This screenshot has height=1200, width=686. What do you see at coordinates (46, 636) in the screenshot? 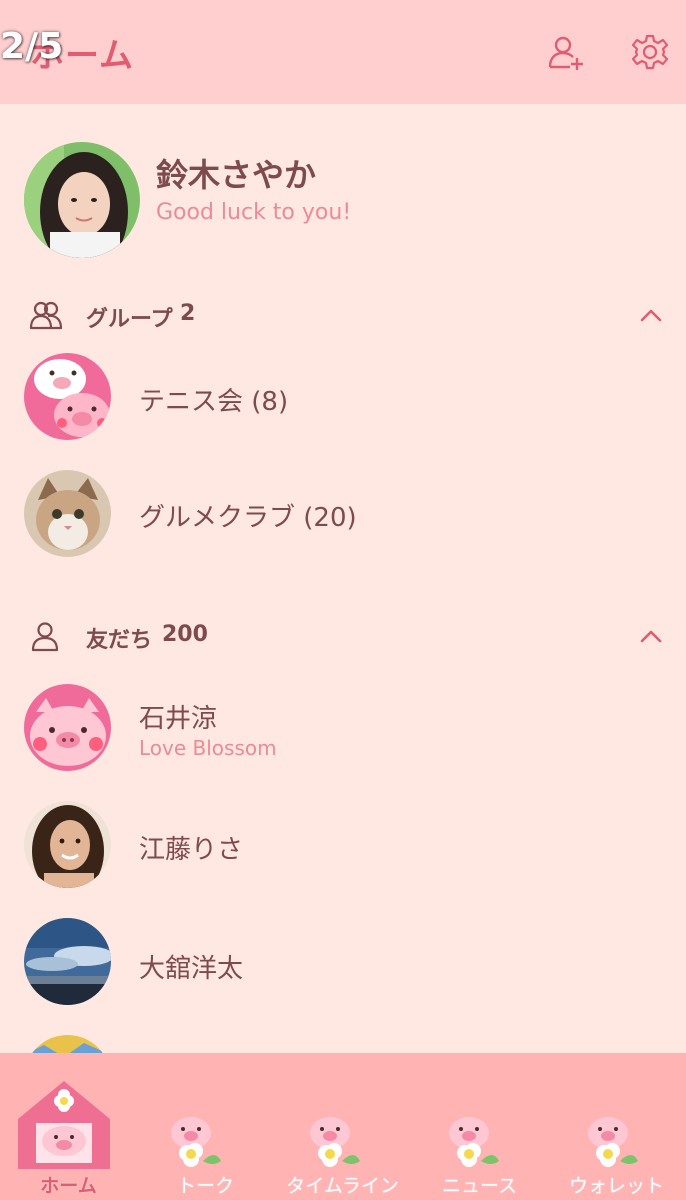
I see `person-icon` at bounding box center [46, 636].